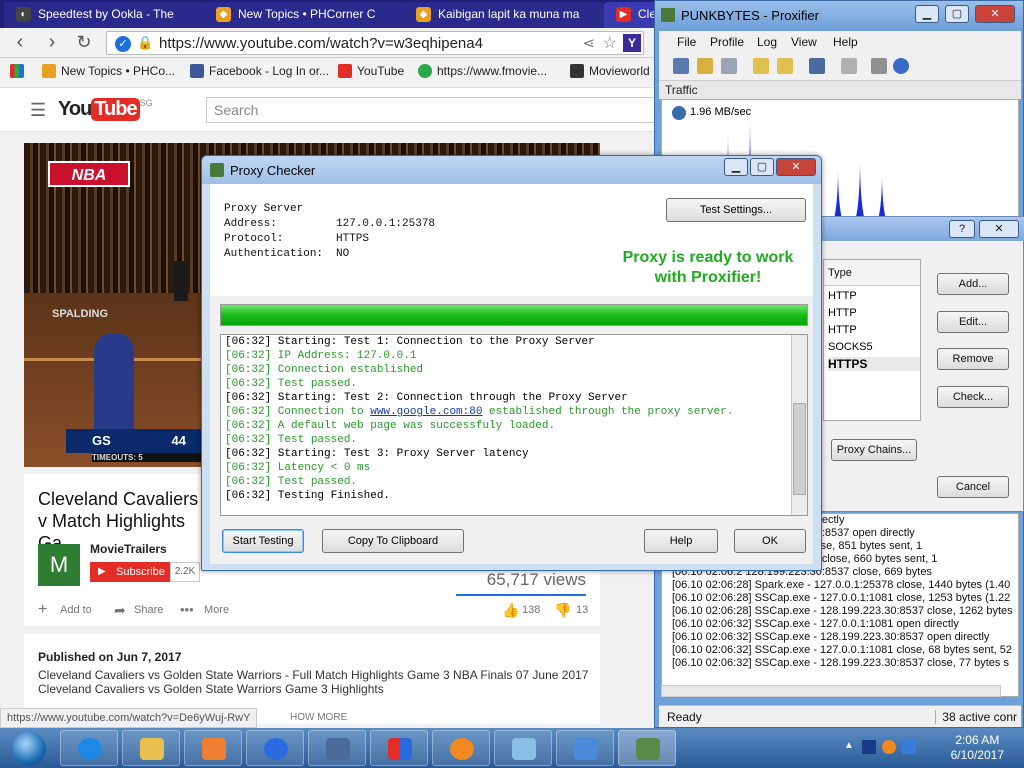  I want to click on start-testing-button: Start Testing, so click(263, 541).